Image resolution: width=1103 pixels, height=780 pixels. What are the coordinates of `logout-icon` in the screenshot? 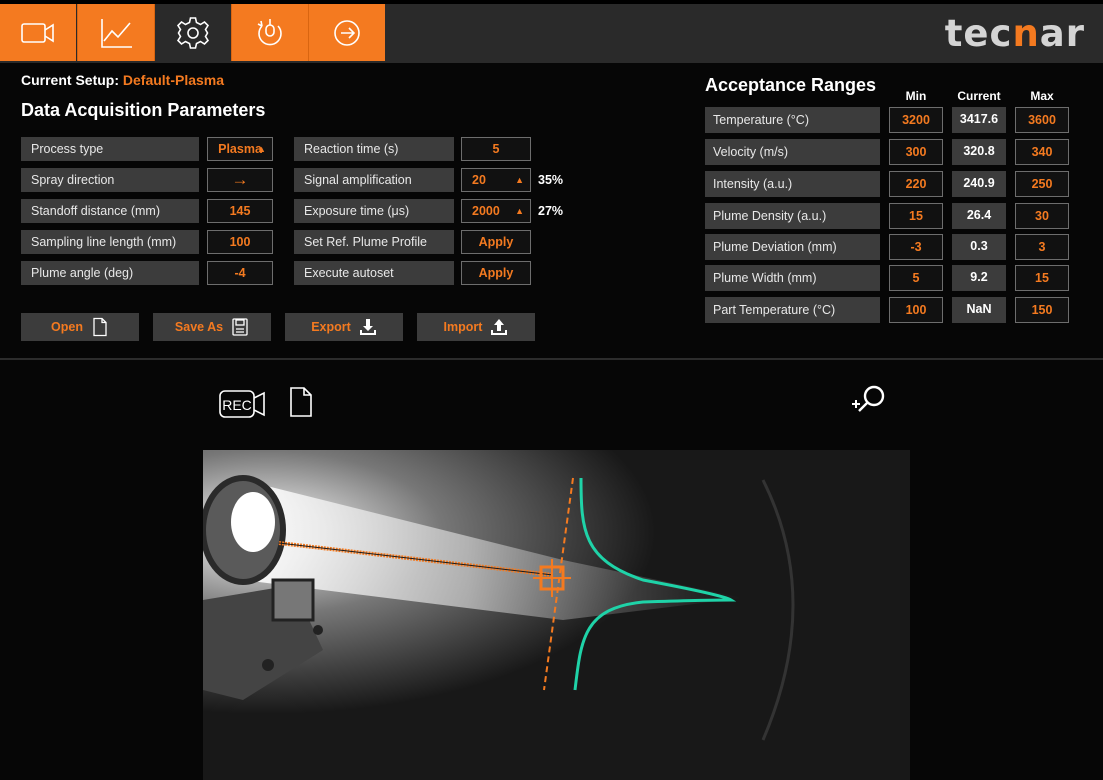 It's located at (347, 32).